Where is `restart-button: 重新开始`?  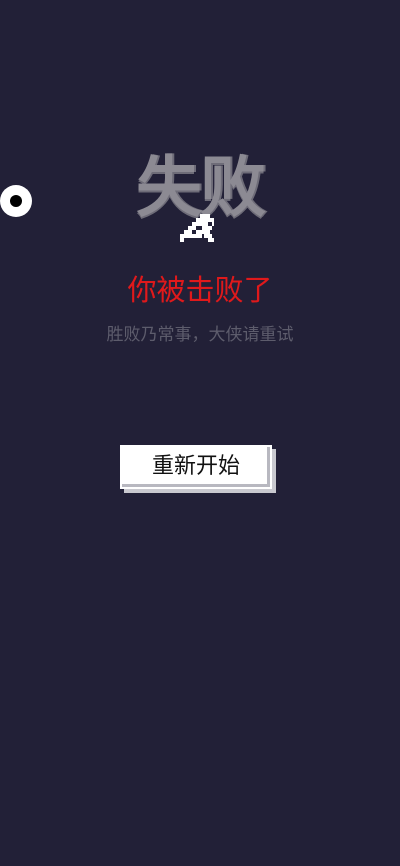
restart-button: 重新开始 is located at coordinates (196, 467).